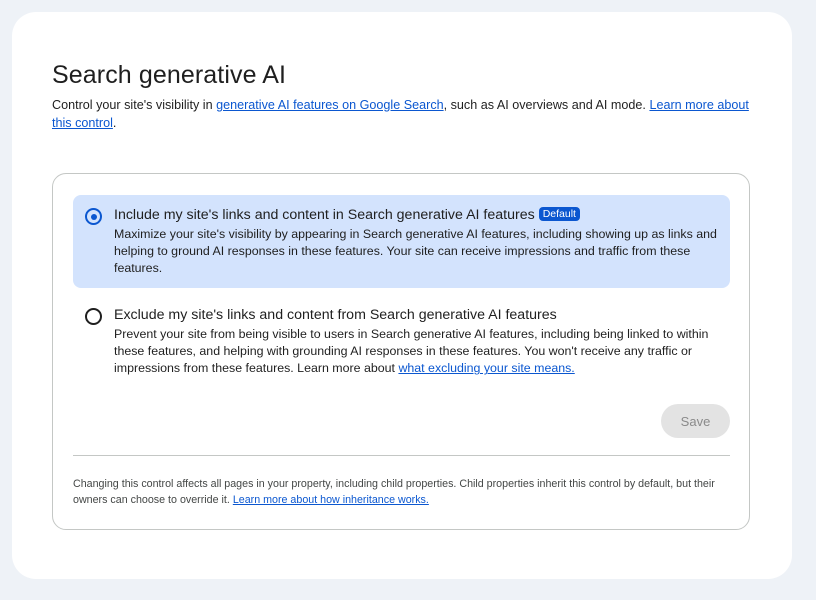  I want to click on page-description-suffix: ., so click(114, 122).